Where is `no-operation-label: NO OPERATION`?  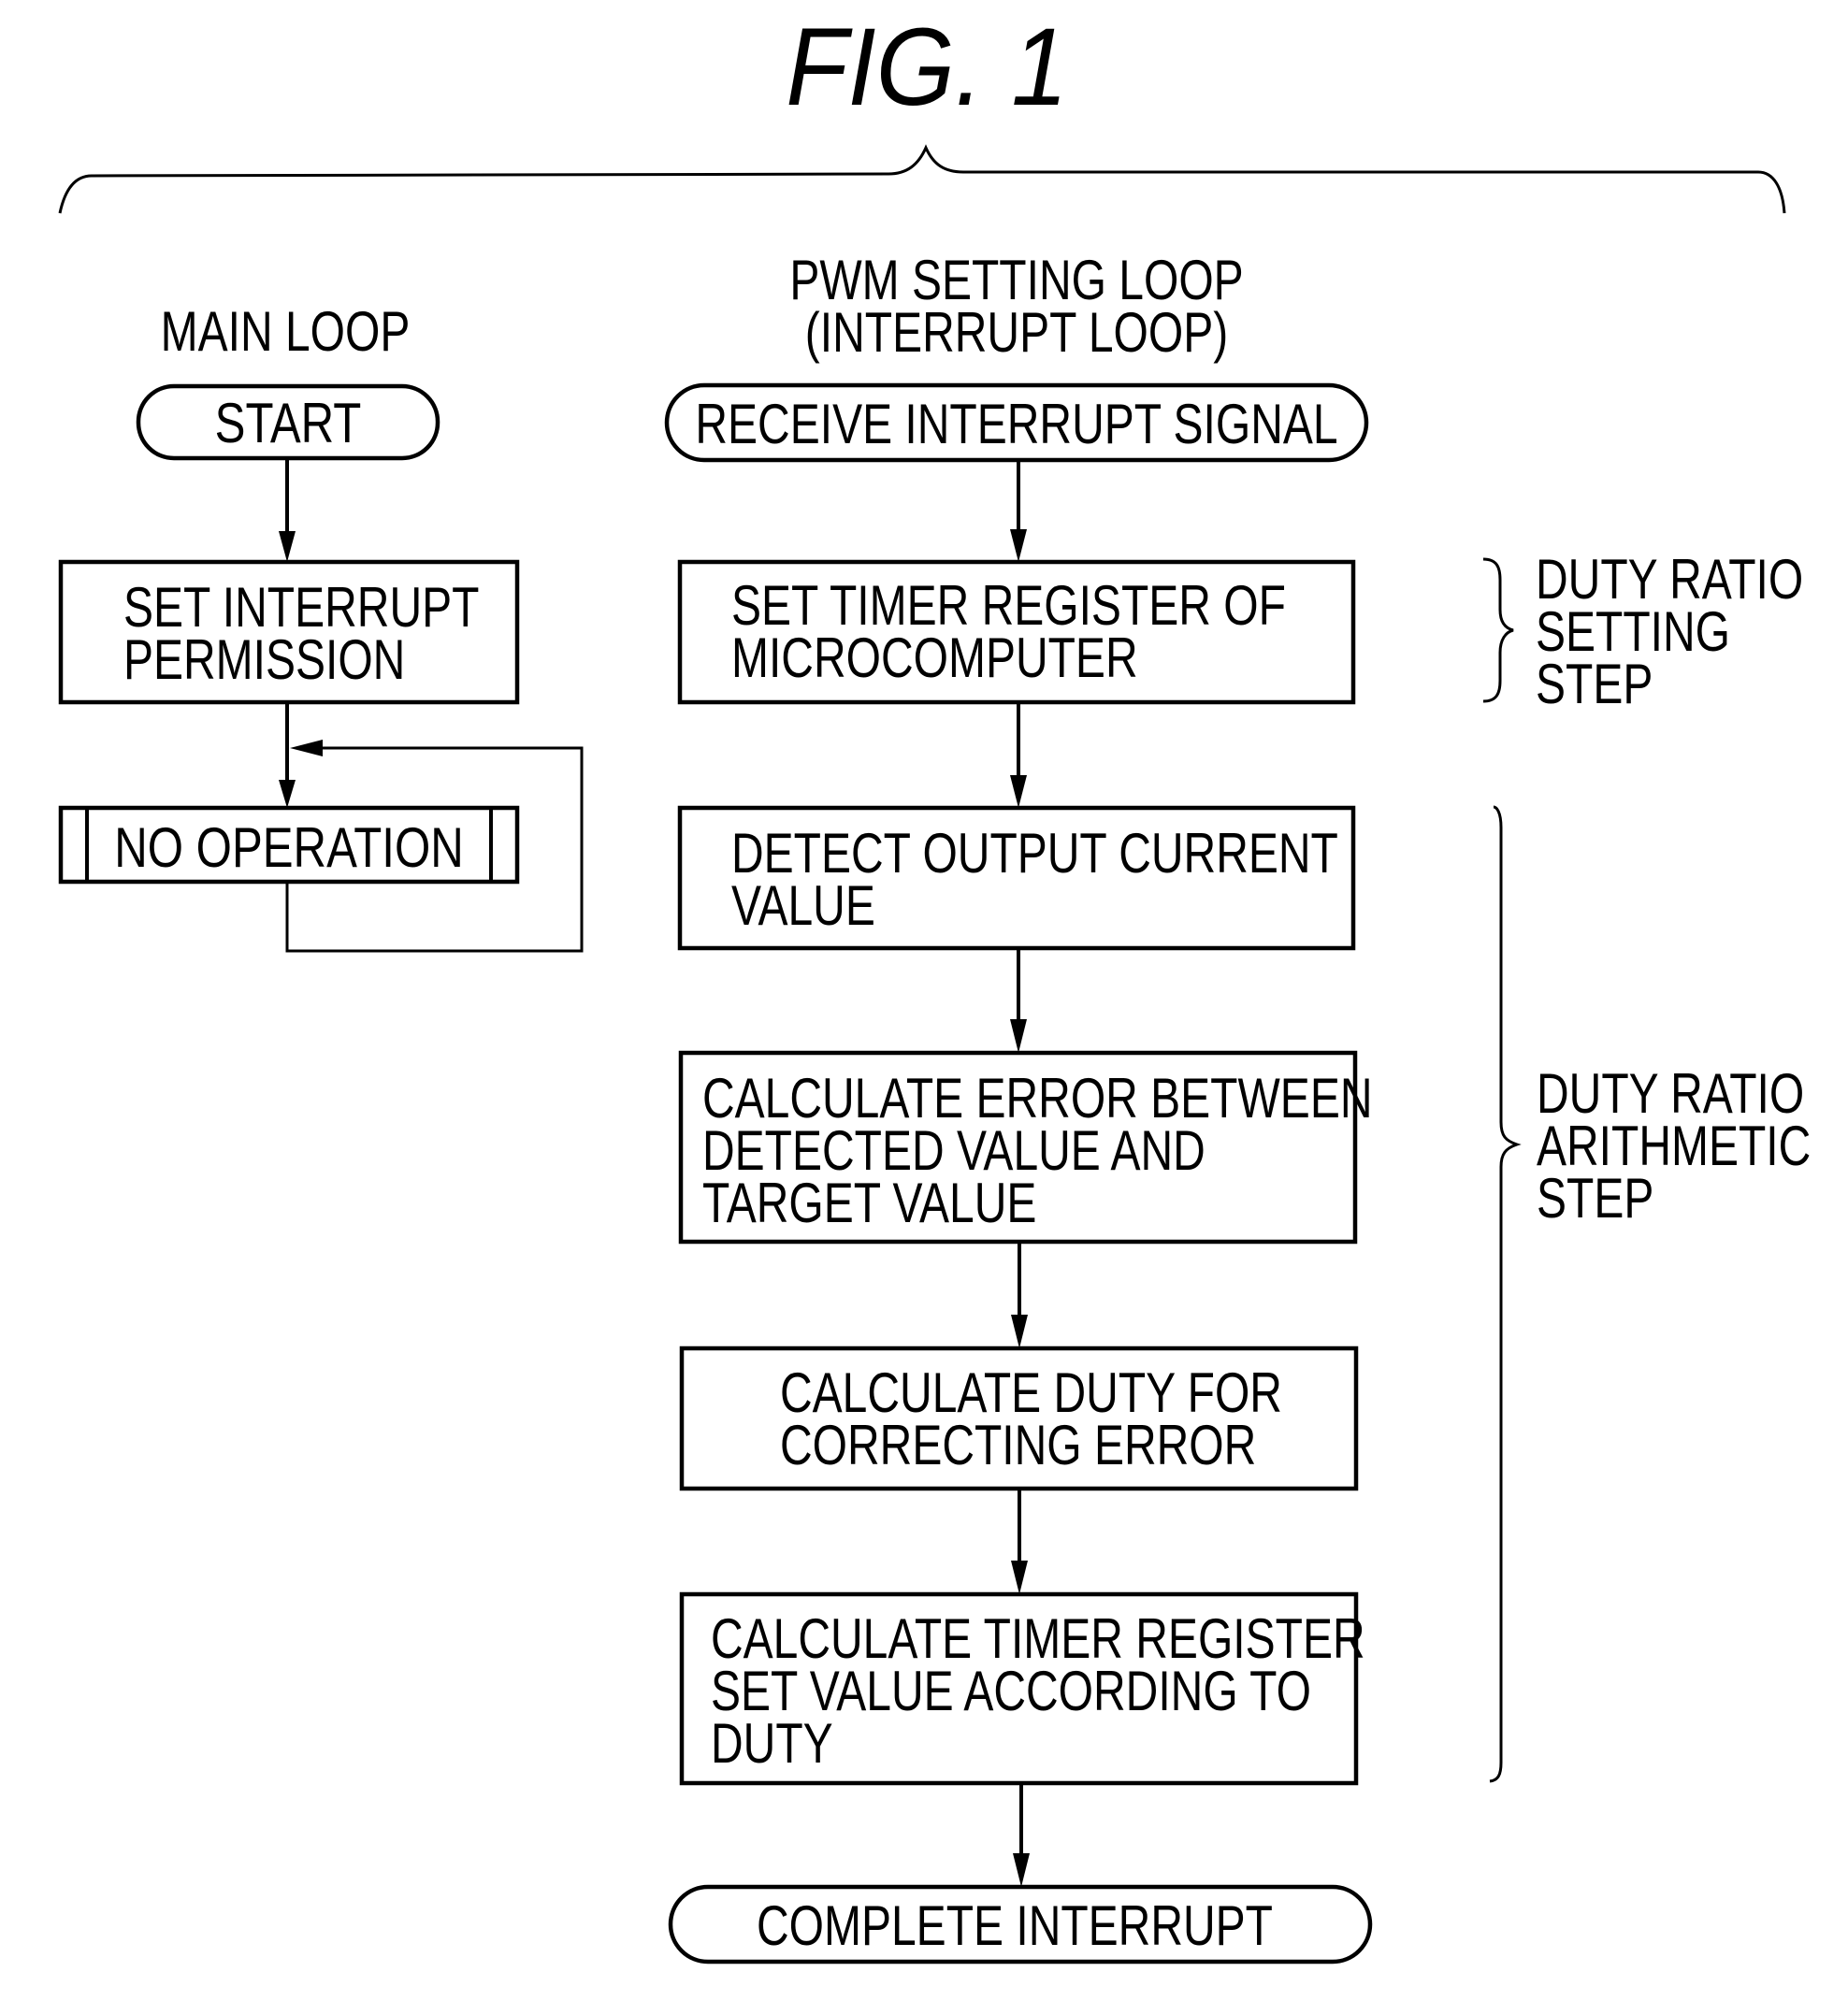
no-operation-label: NO OPERATION is located at coordinates (289, 847).